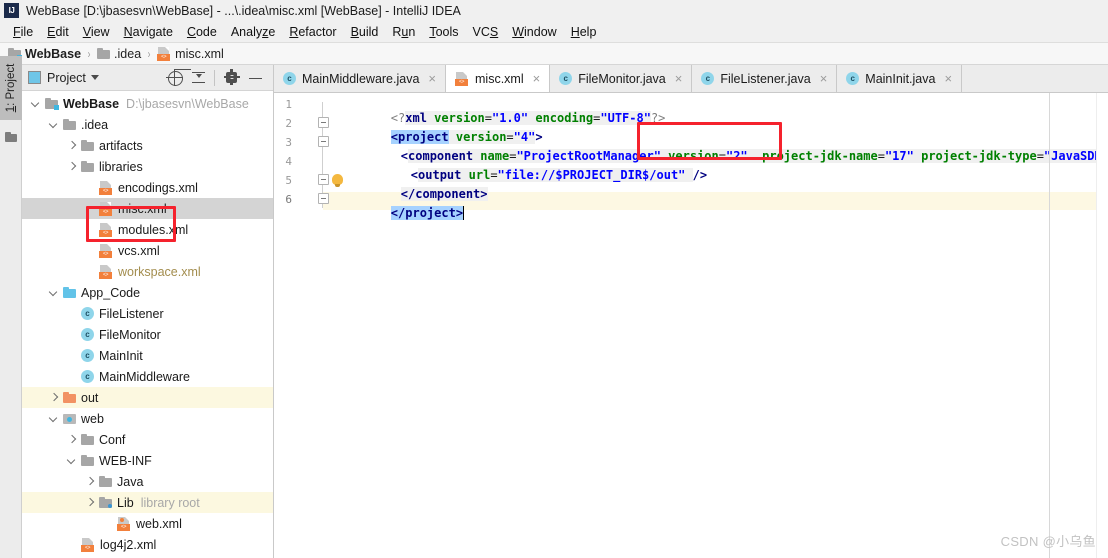 This screenshot has height=558, width=1108. Describe the element at coordinates (125, 460) in the screenshot. I see `tree-row-label: WEB-INF` at that location.